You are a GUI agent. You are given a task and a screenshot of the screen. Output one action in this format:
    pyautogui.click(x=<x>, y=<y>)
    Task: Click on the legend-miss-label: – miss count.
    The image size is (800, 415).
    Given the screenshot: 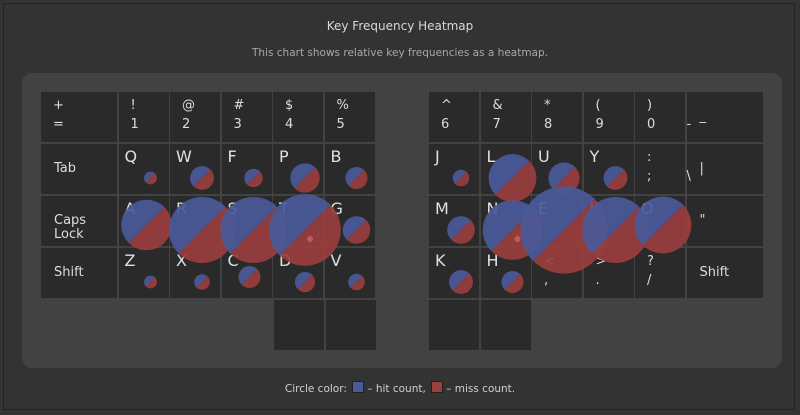 What is the action you would take?
    pyautogui.click(x=481, y=389)
    